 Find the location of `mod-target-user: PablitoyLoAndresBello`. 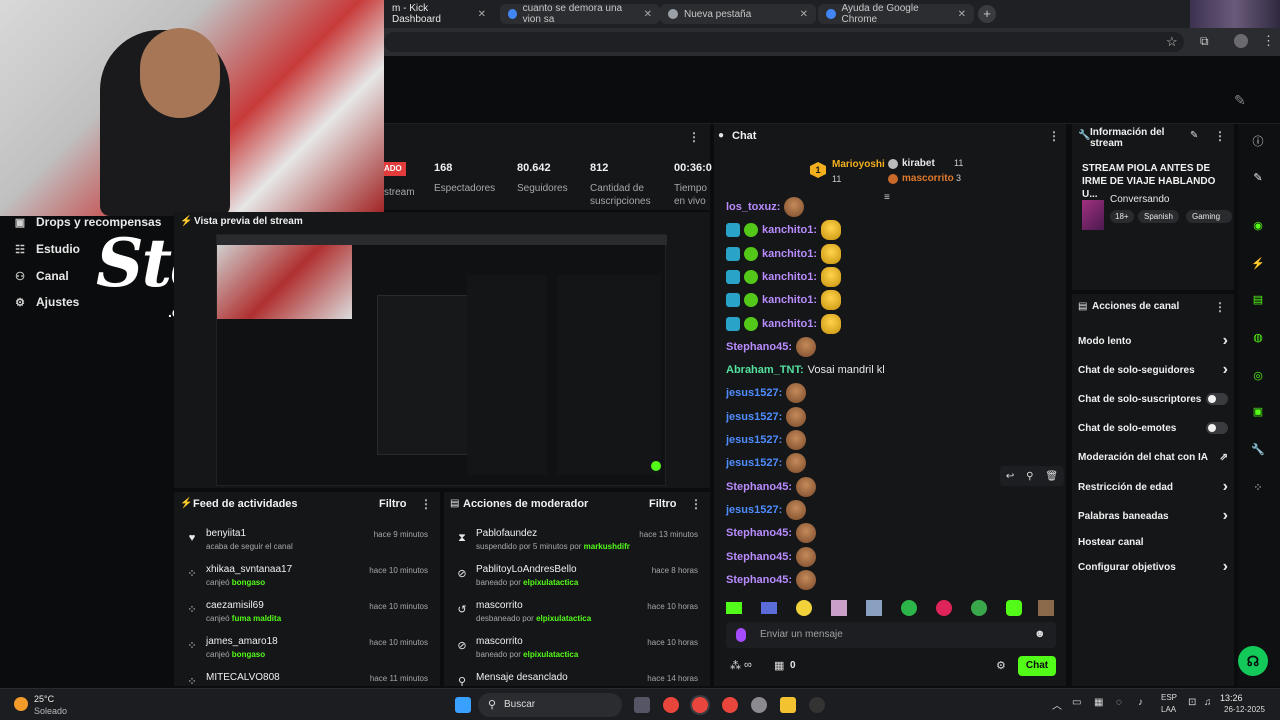

mod-target-user: PablitoyLoAndresBello is located at coordinates (526, 569).